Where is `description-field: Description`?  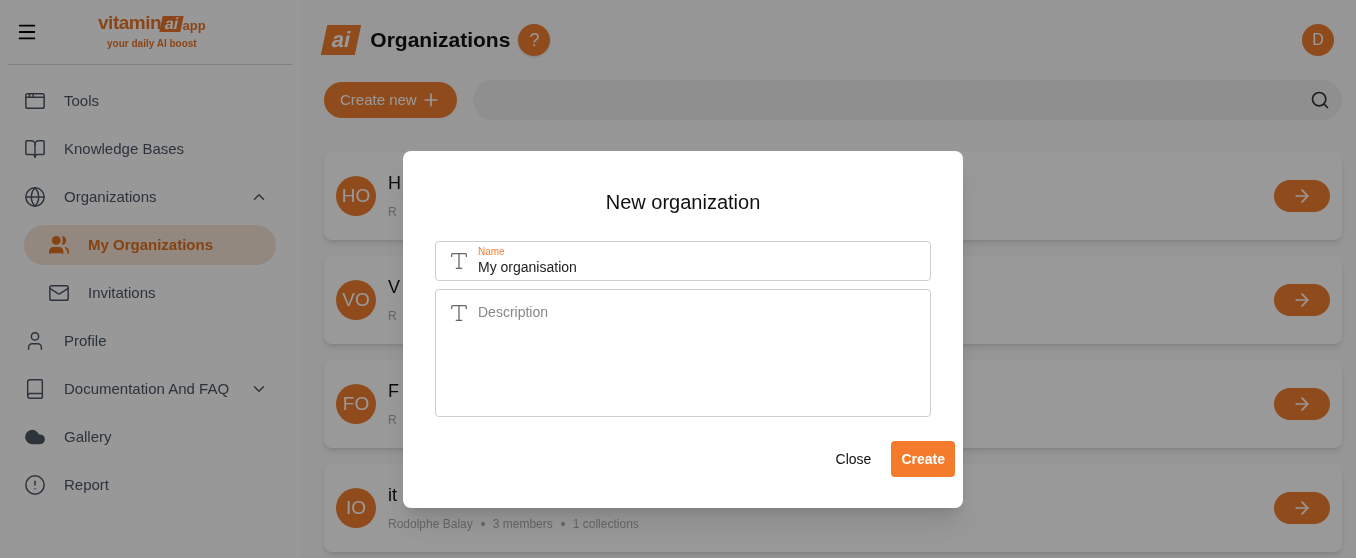 description-field: Description is located at coordinates (683, 353).